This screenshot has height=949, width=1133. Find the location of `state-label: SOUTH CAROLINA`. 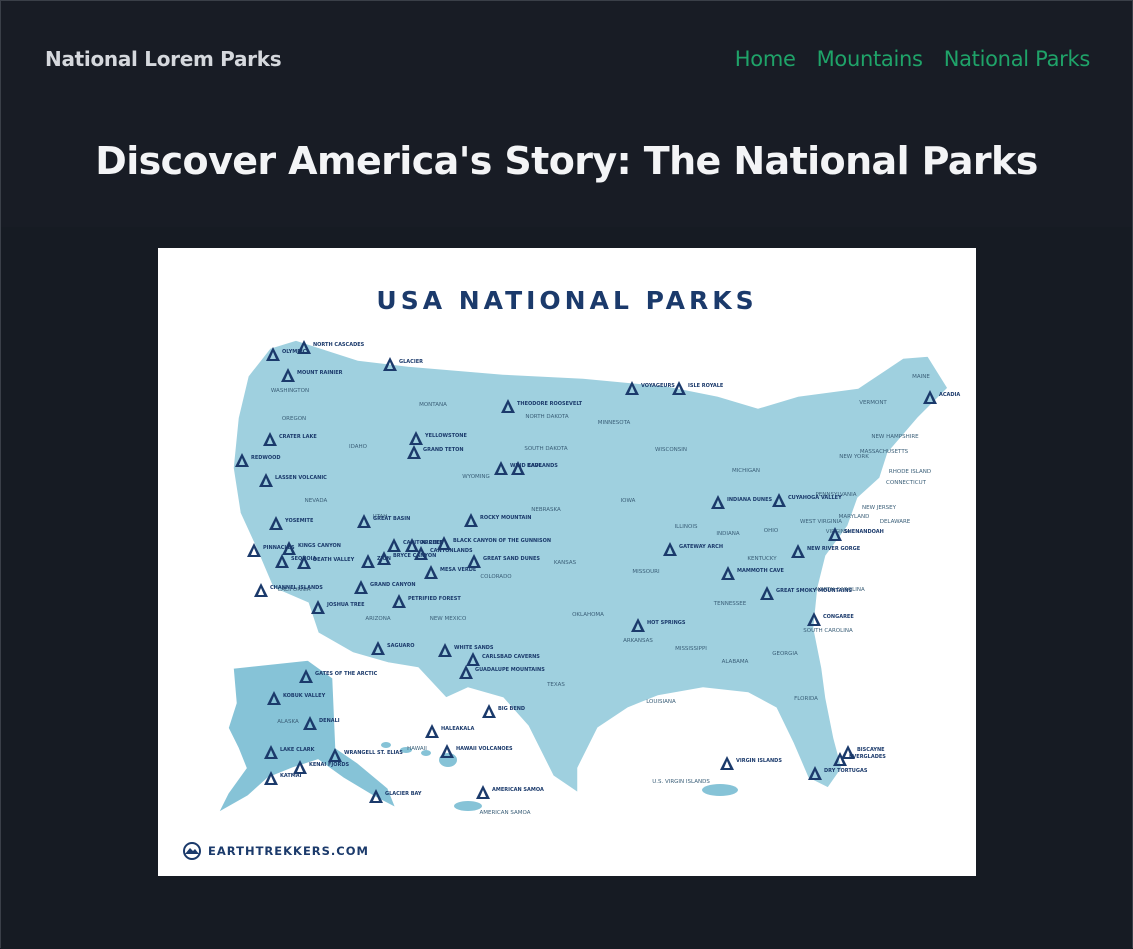

state-label: SOUTH CAROLINA is located at coordinates (828, 631).